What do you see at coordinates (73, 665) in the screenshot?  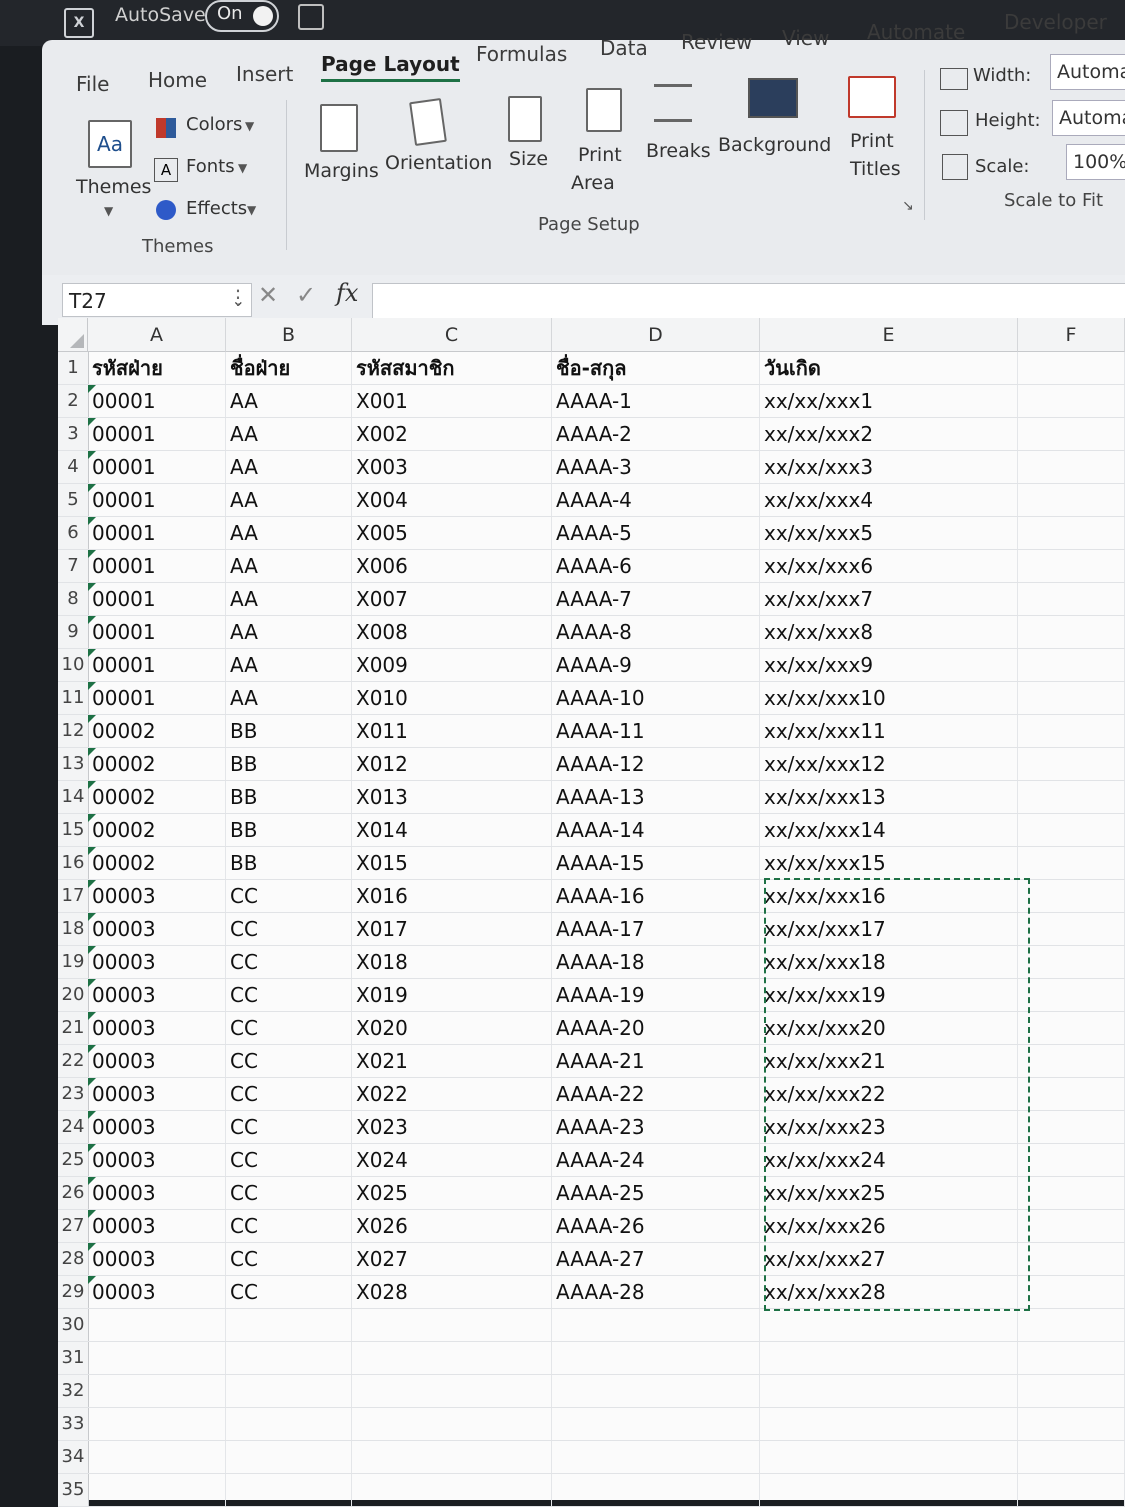 I see `row-number: 10` at bounding box center [73, 665].